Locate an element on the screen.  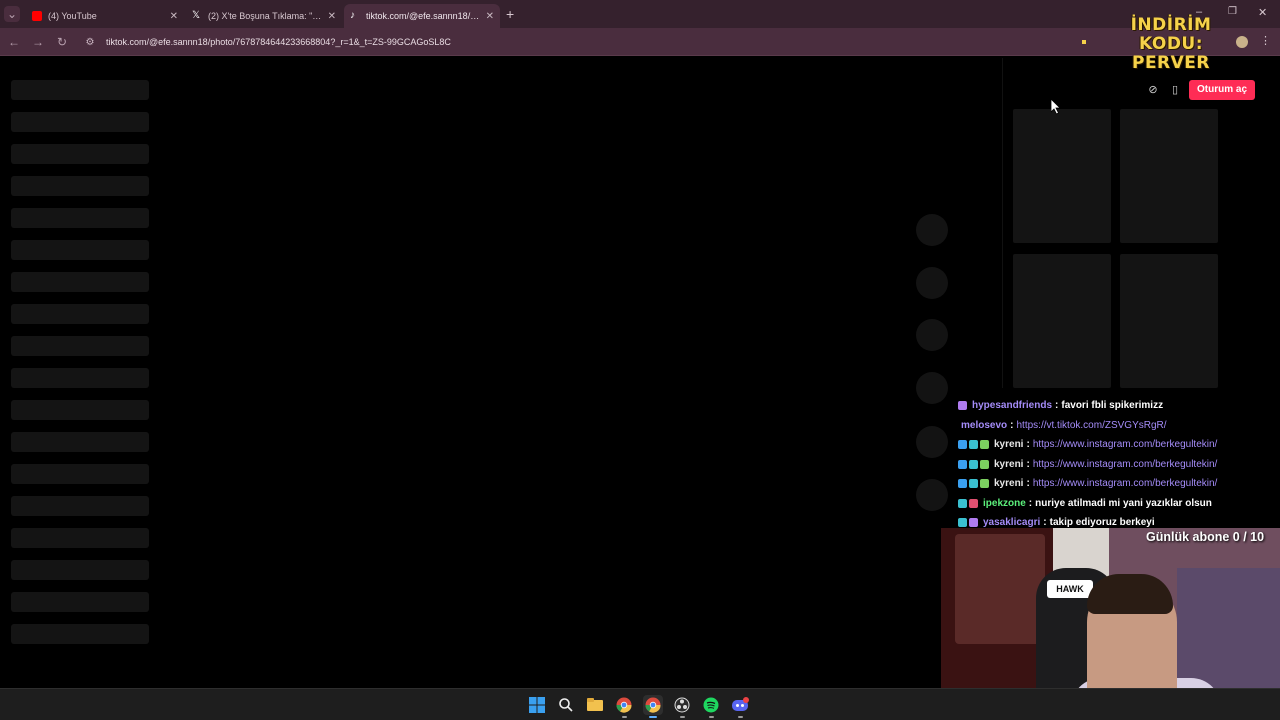
tab-youtube: (4) YouTube ✕ is located at coordinates (105, 16).